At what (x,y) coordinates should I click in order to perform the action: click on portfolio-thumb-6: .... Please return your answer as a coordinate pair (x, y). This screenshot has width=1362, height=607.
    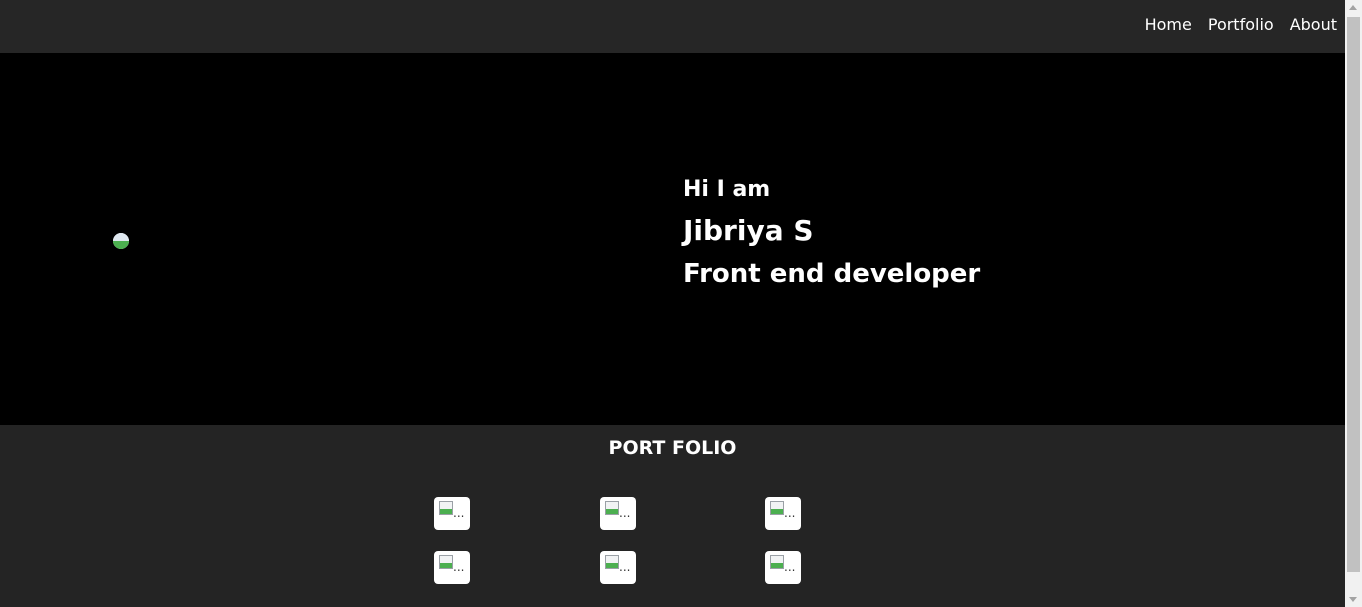
    Looking at the image, I should click on (783, 567).